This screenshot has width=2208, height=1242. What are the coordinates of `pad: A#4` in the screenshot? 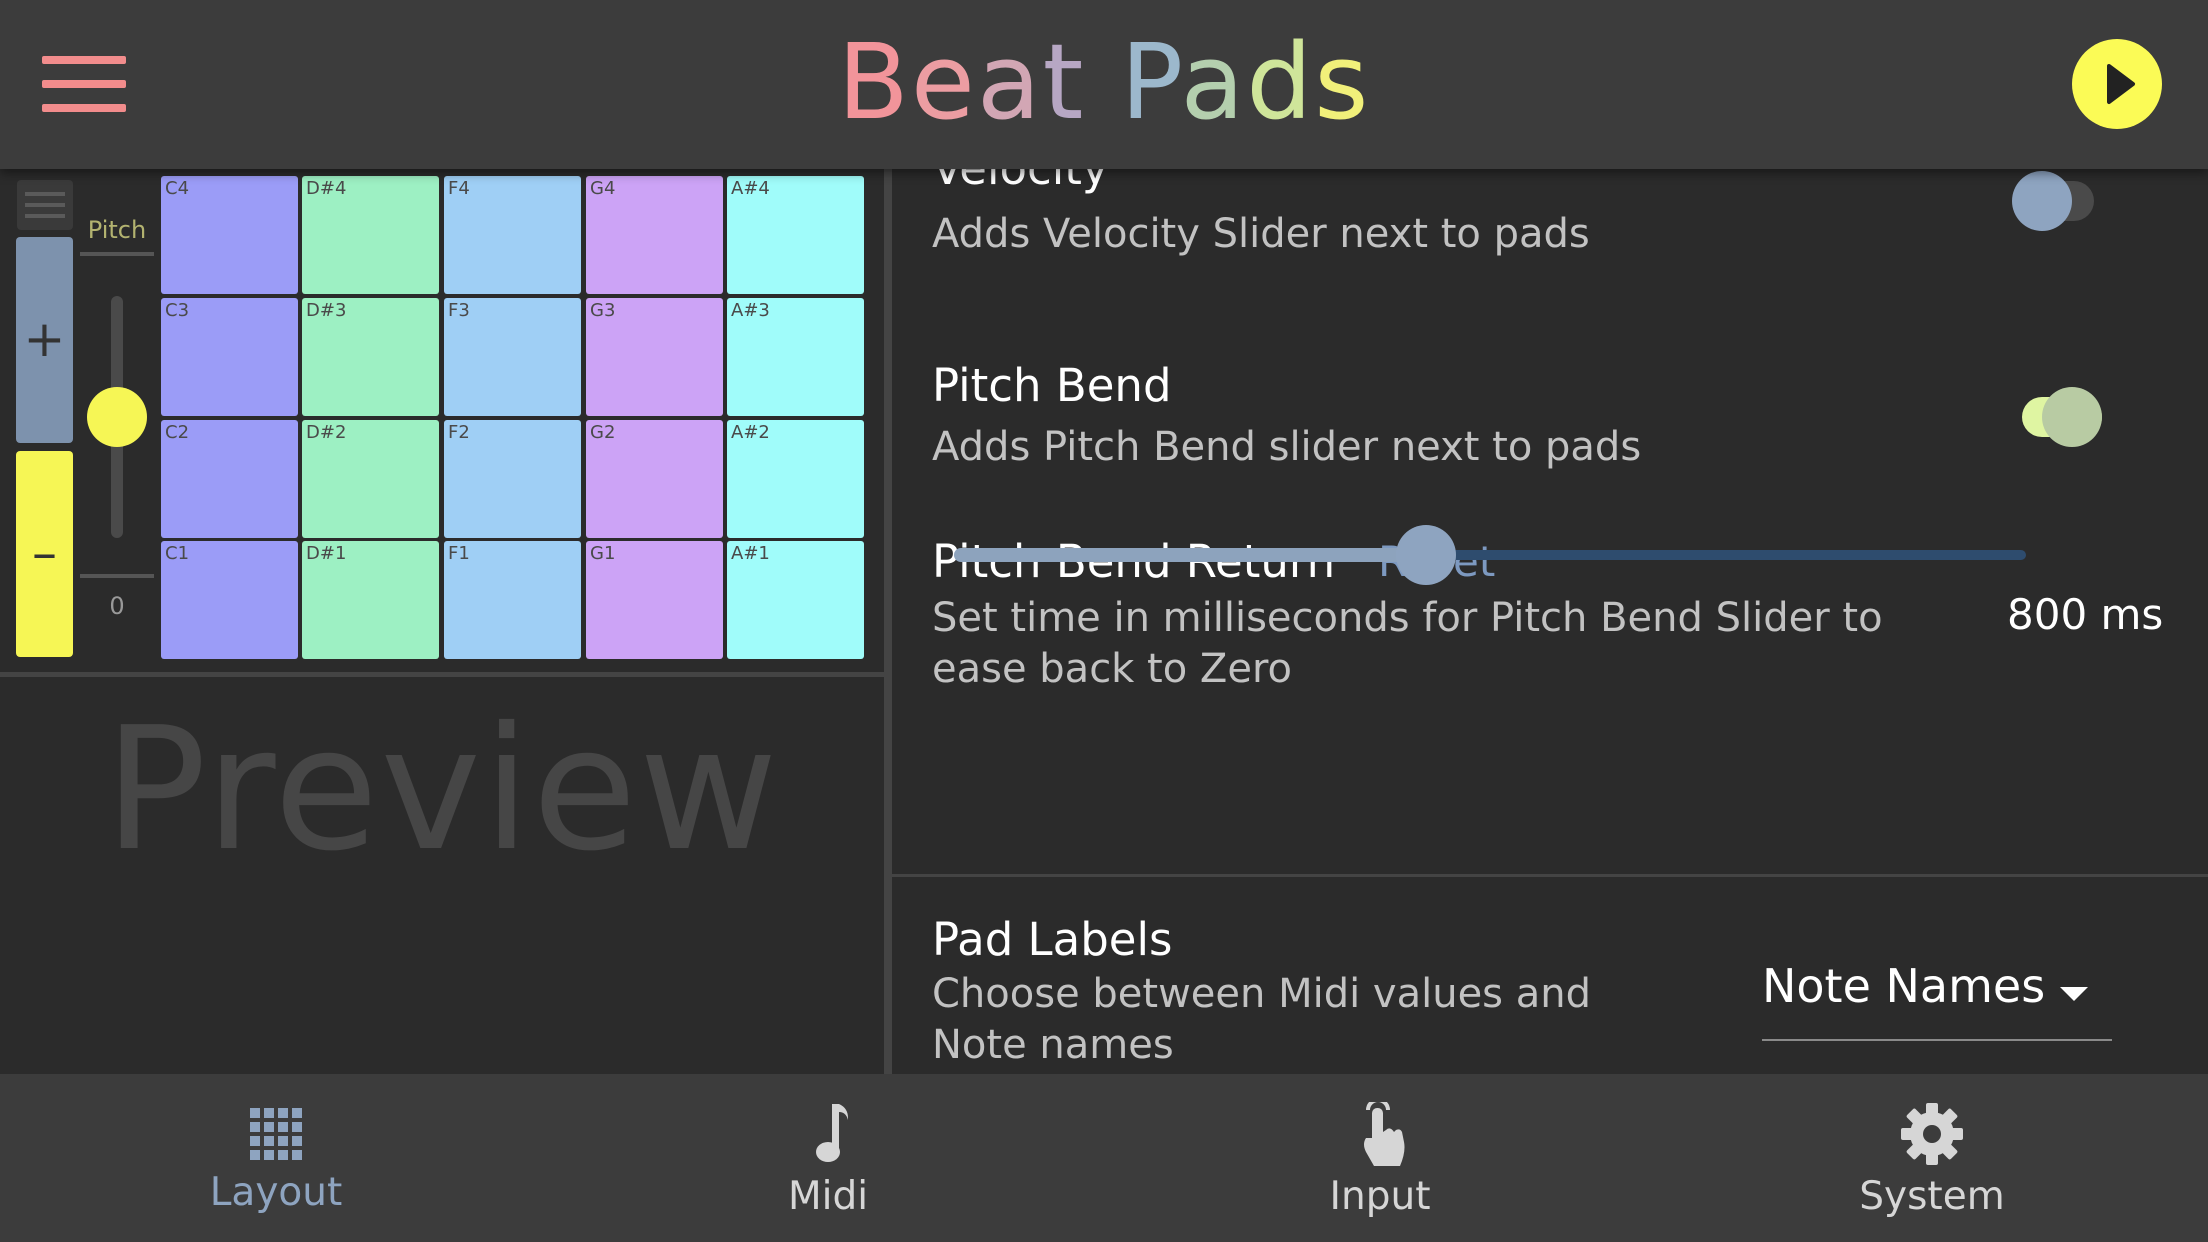 It's located at (795, 235).